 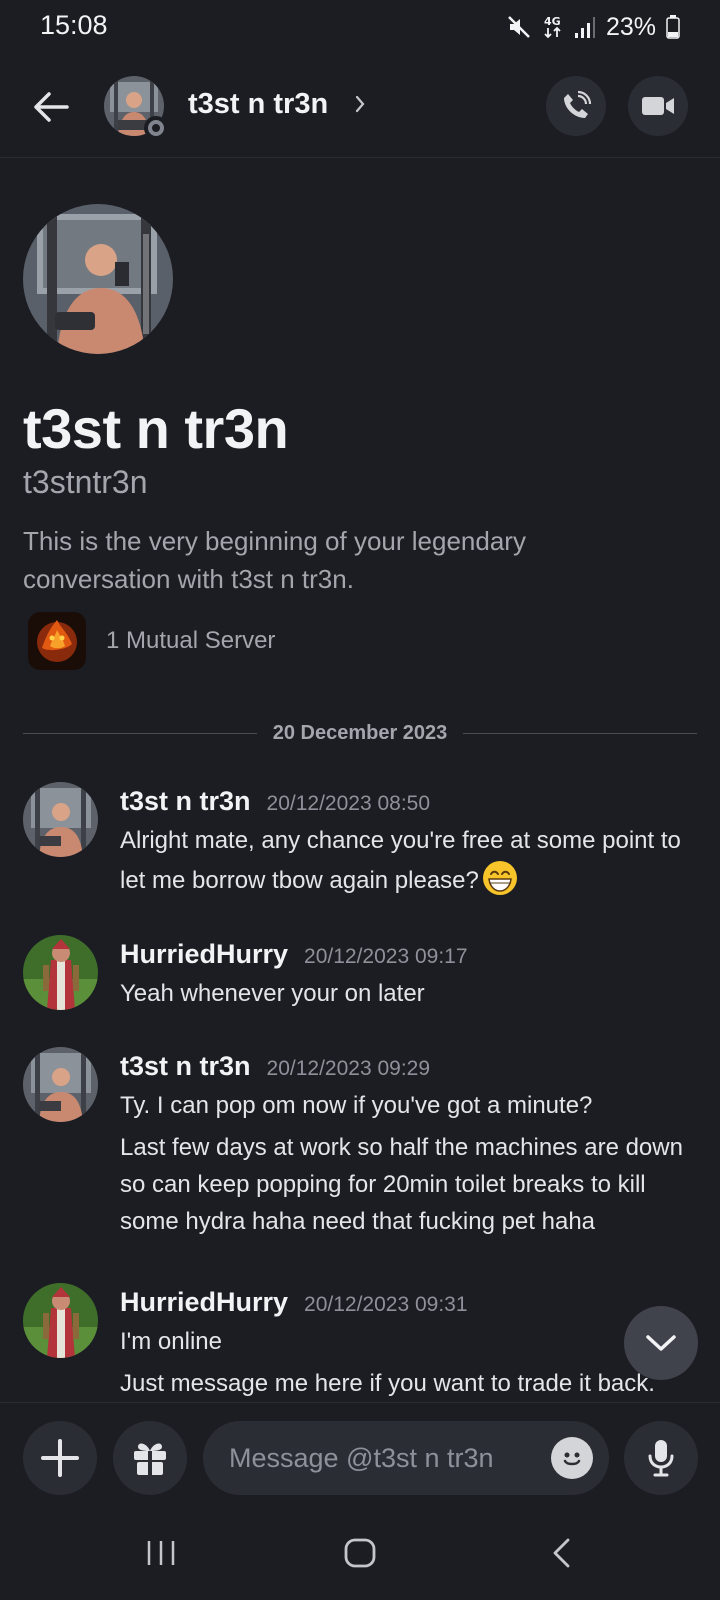 I want to click on message-header: HurriedHurry 20/12/2023 09:17, so click(x=294, y=954).